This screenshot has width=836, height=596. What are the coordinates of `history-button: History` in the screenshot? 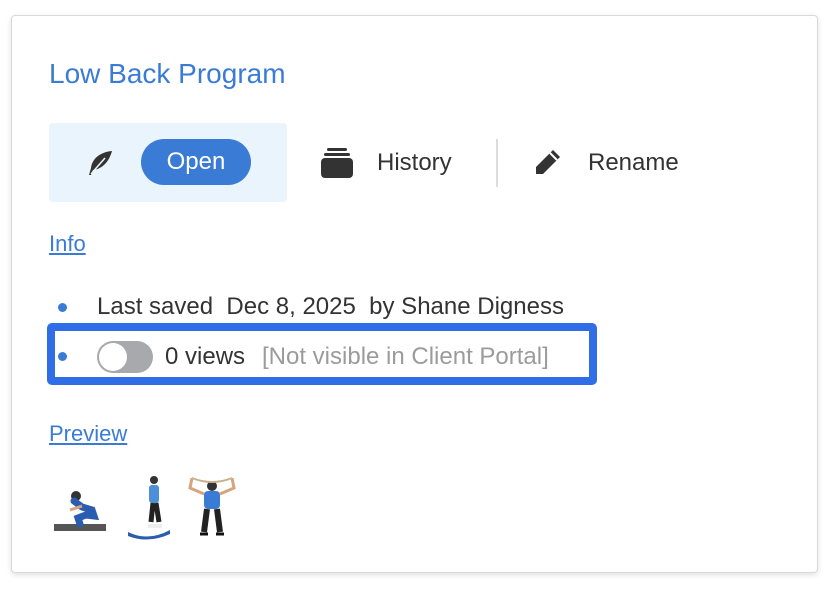 It's located at (386, 162).